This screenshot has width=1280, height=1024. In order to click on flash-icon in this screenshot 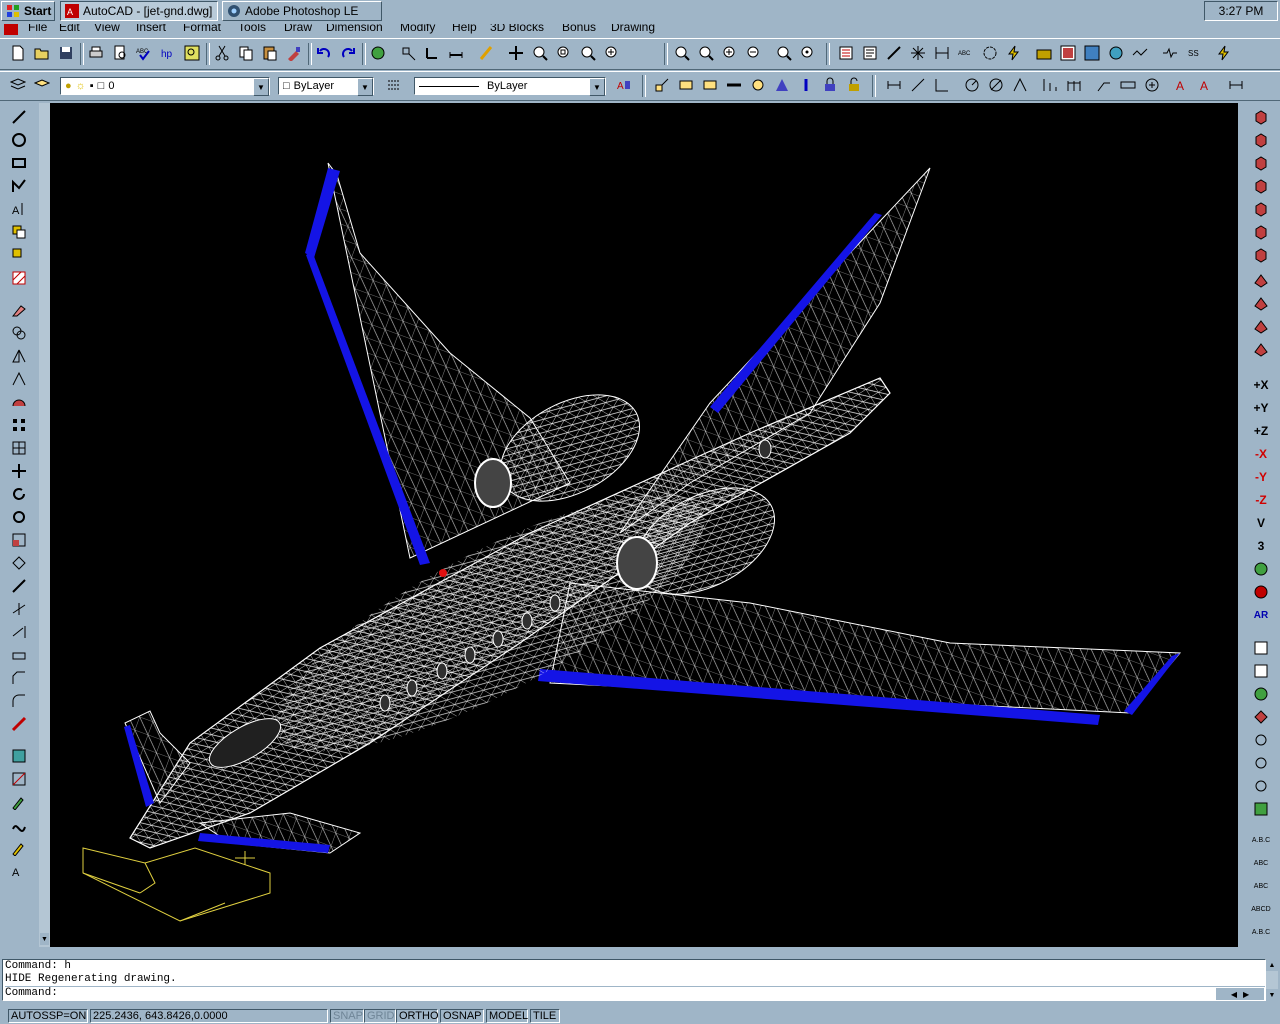, I will do `click(1224, 53)`.